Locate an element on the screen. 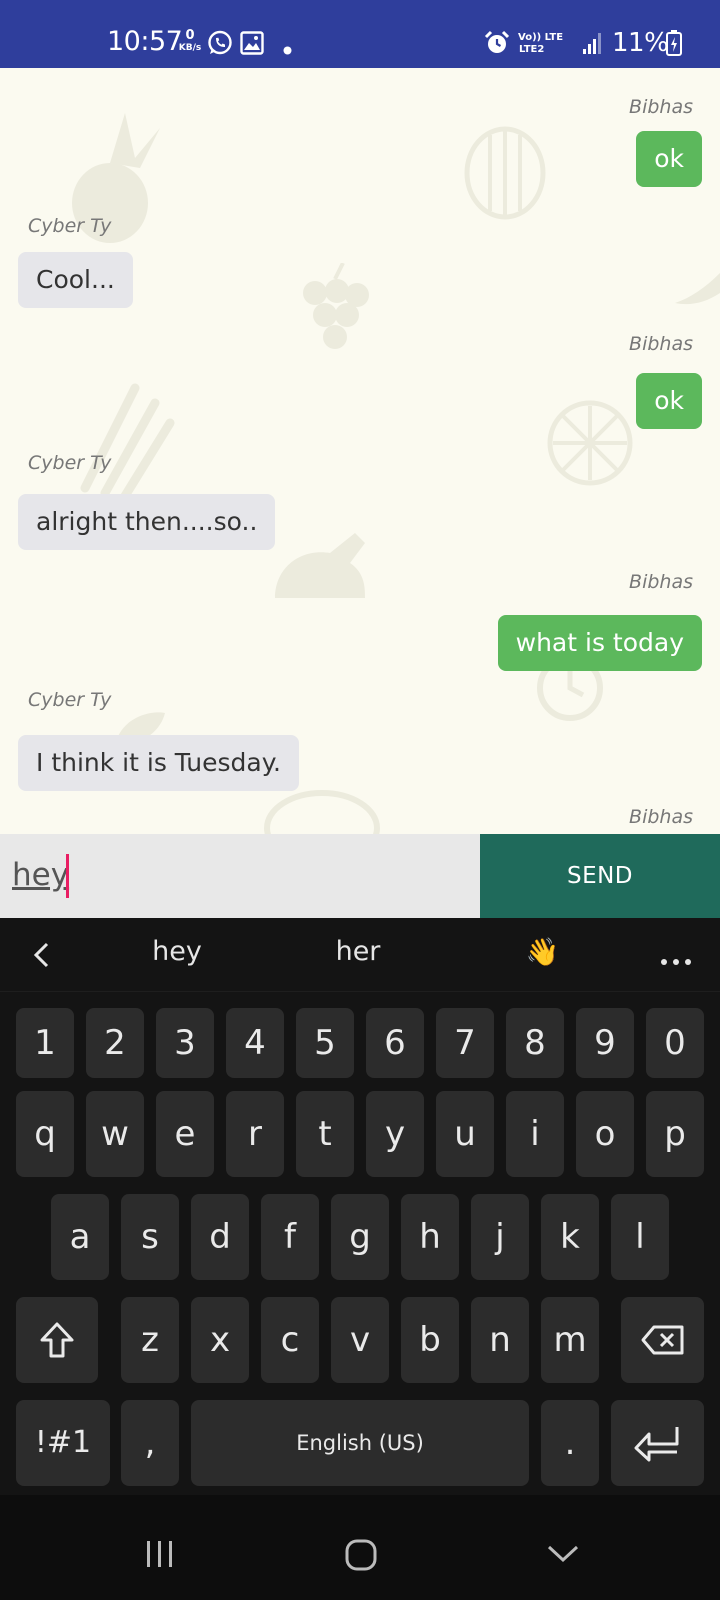 This screenshot has height=1600, width=720. key-9: 9 is located at coordinates (605, 1043).